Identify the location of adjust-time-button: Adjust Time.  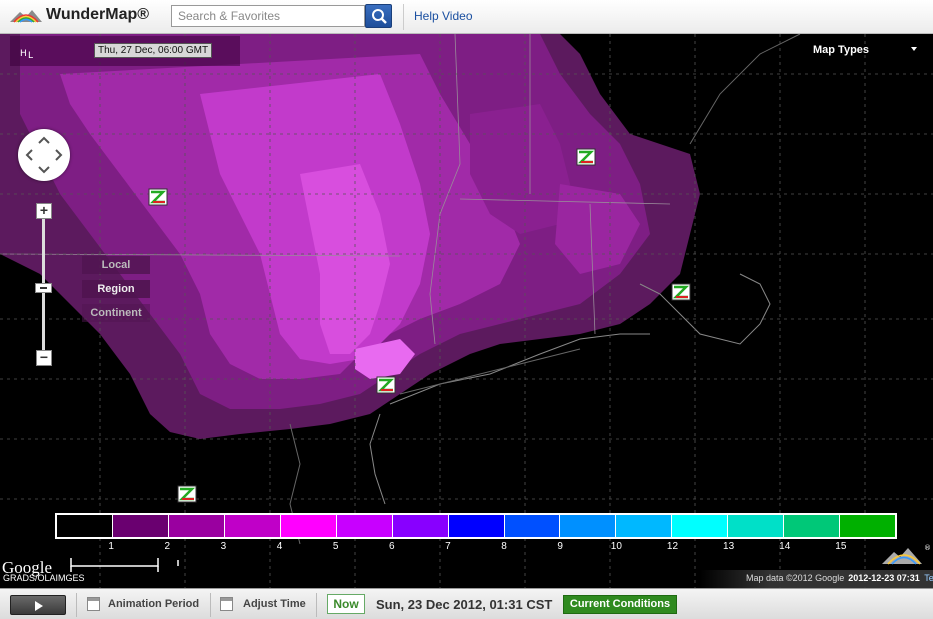
(274, 604).